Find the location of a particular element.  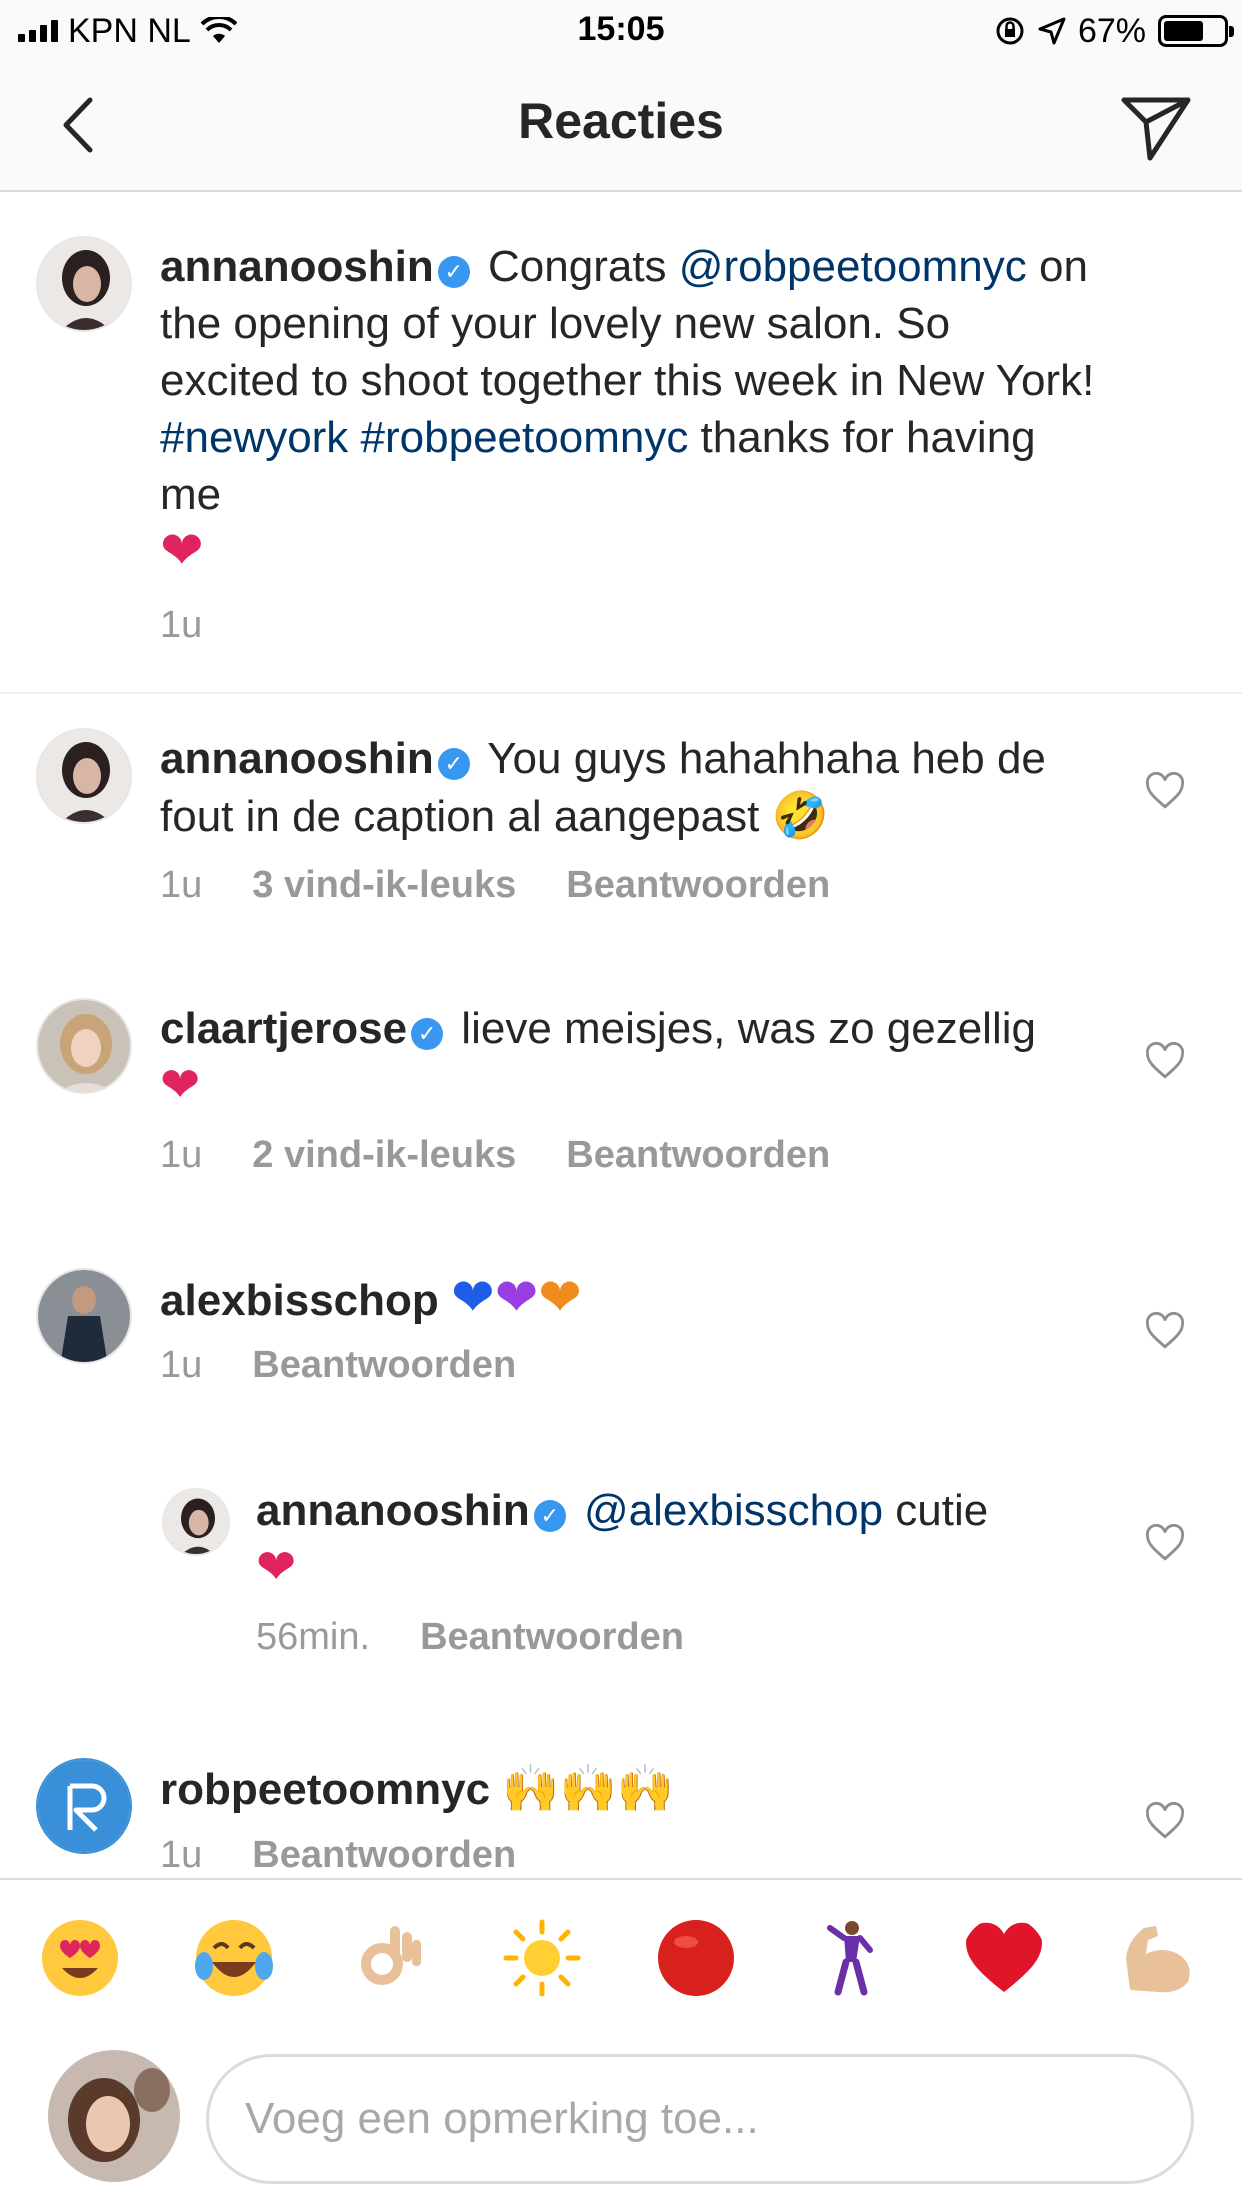

emoji-shortcut-bar is located at coordinates (621, 1958).